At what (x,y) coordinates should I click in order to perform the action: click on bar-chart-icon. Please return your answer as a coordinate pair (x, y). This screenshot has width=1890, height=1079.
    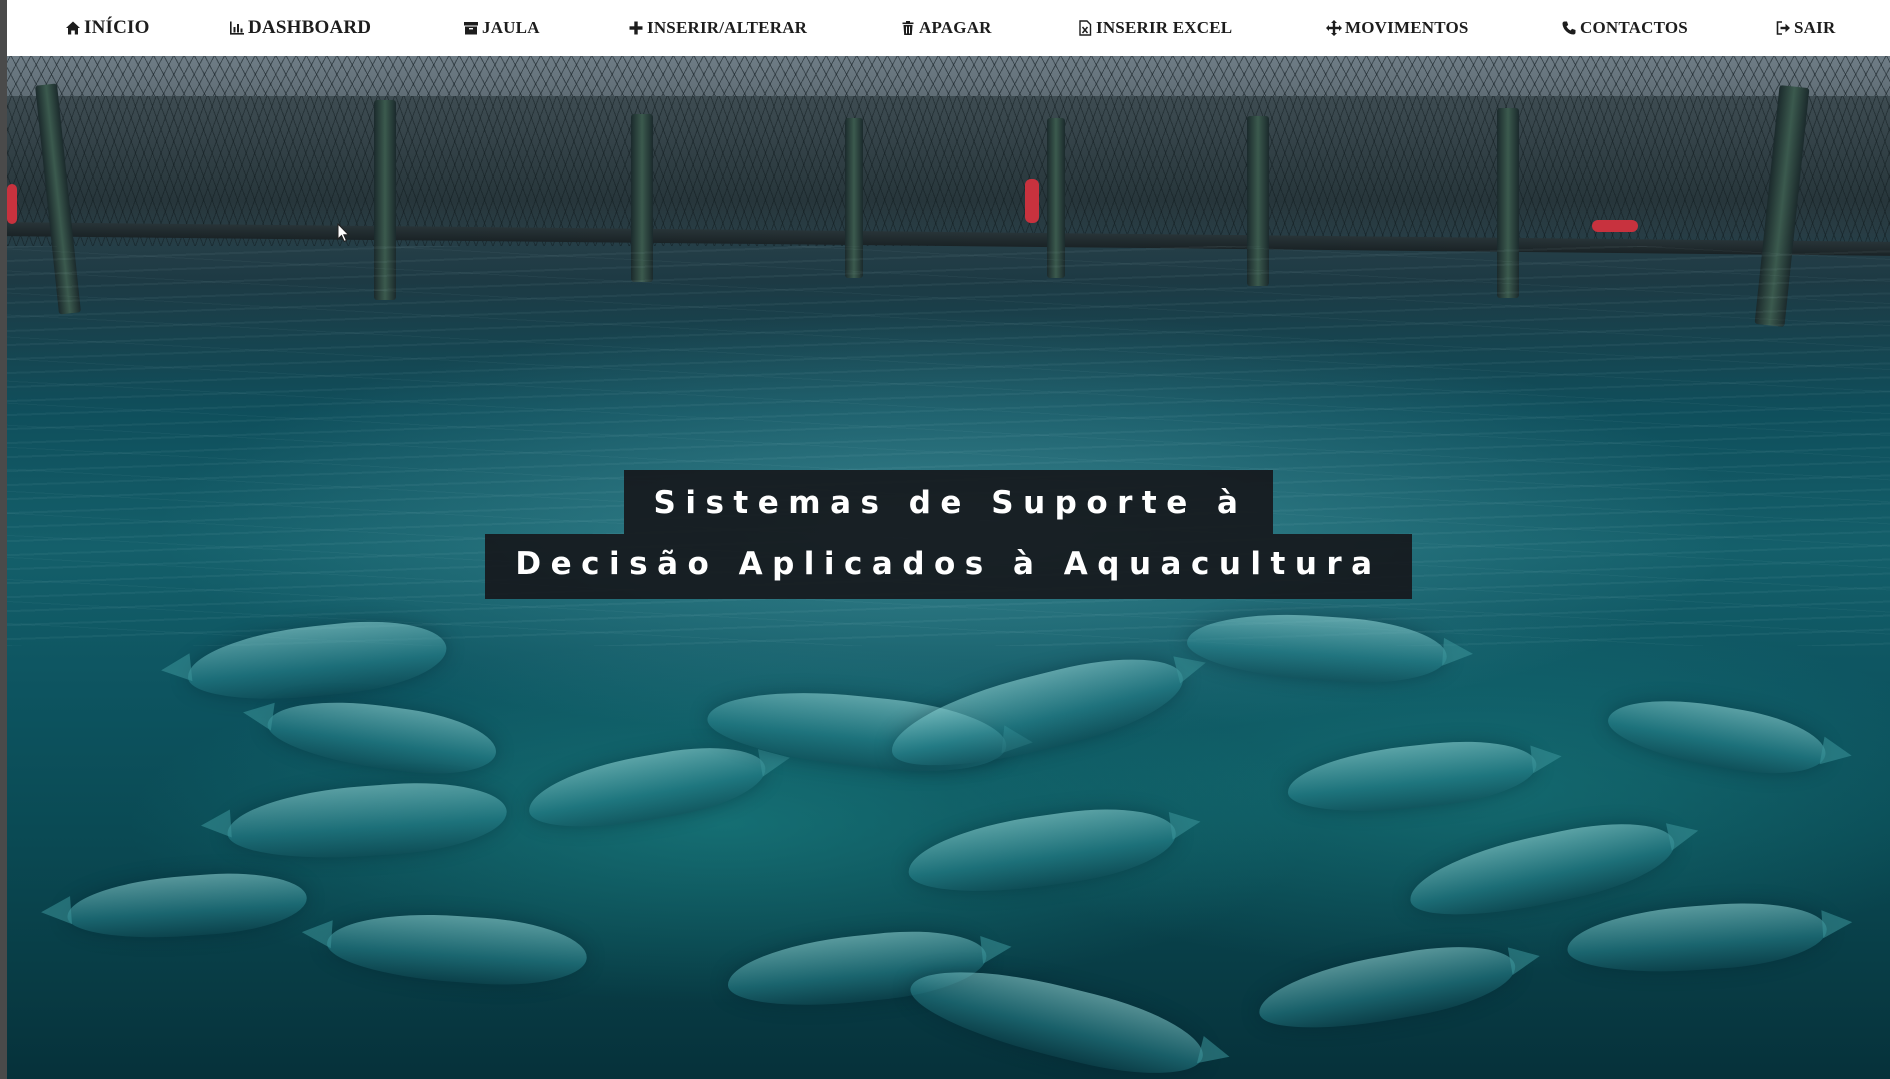
    Looking at the image, I should click on (237, 28).